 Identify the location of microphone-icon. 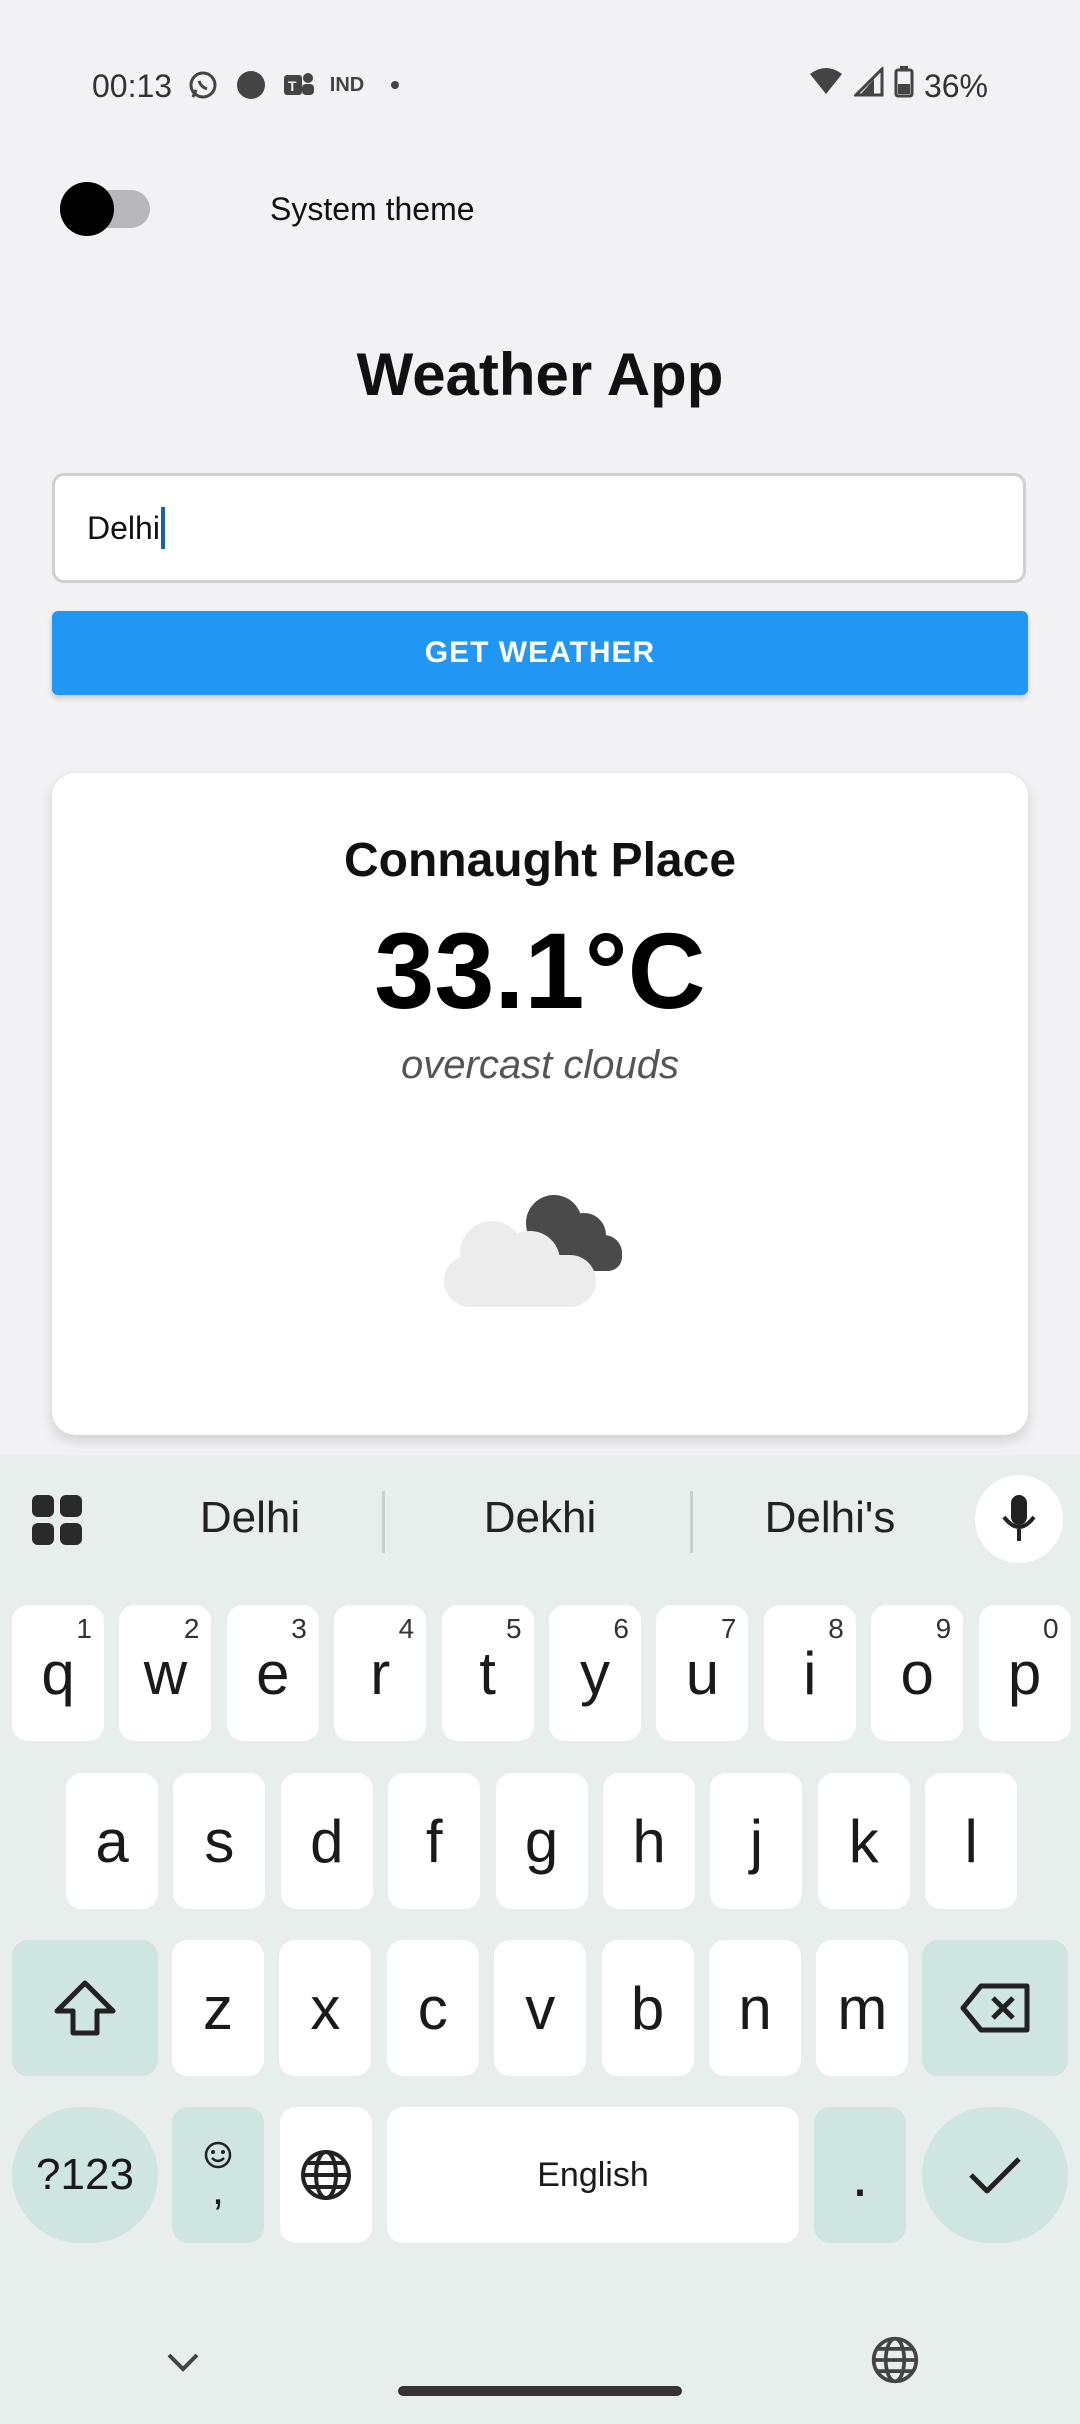
(1019, 1519).